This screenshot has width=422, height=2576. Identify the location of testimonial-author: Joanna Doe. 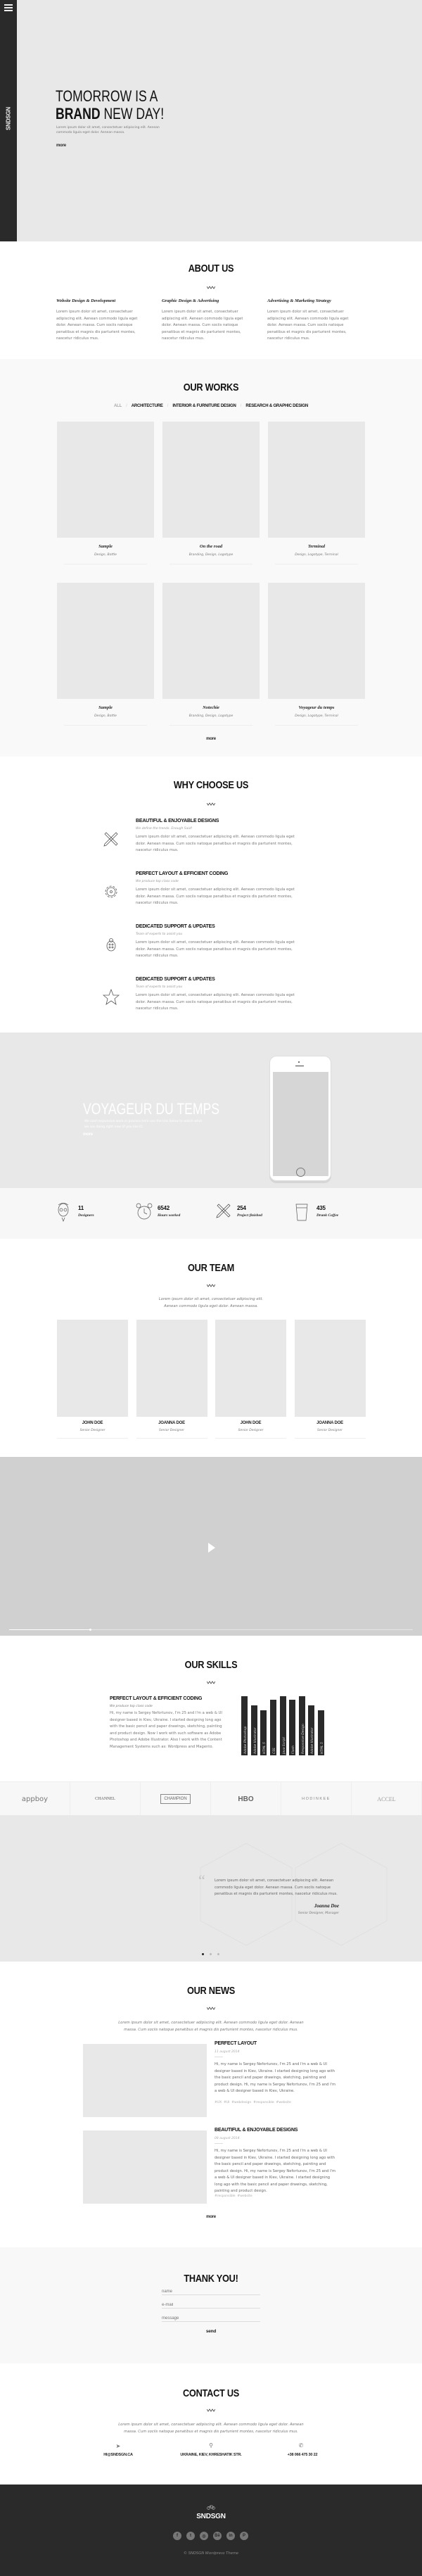
(326, 1906).